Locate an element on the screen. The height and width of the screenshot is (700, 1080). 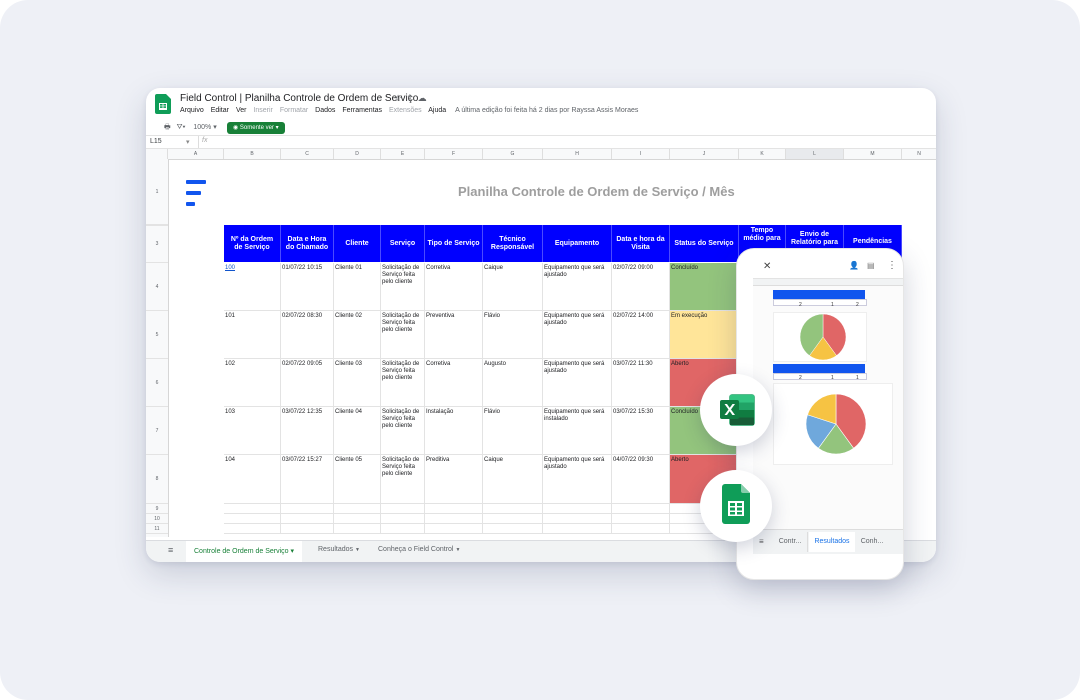
row-header: 4 is located at coordinates (157, 287).